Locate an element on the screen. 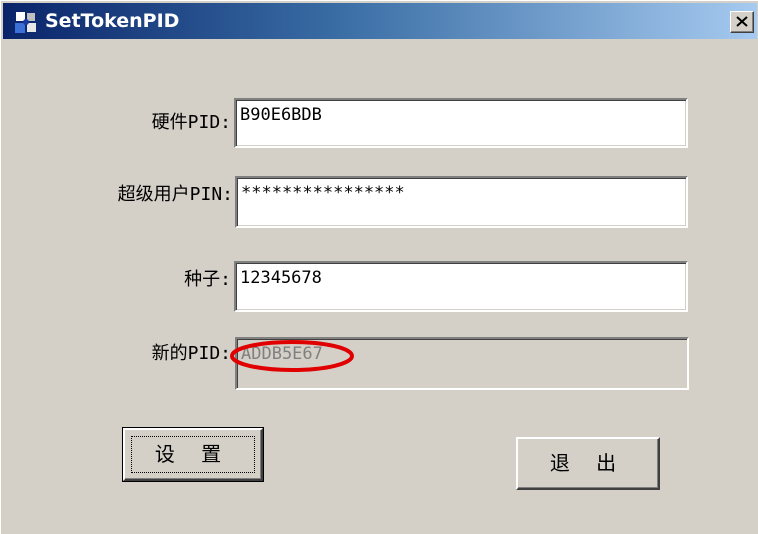  highlight-circle is located at coordinates (292, 356).